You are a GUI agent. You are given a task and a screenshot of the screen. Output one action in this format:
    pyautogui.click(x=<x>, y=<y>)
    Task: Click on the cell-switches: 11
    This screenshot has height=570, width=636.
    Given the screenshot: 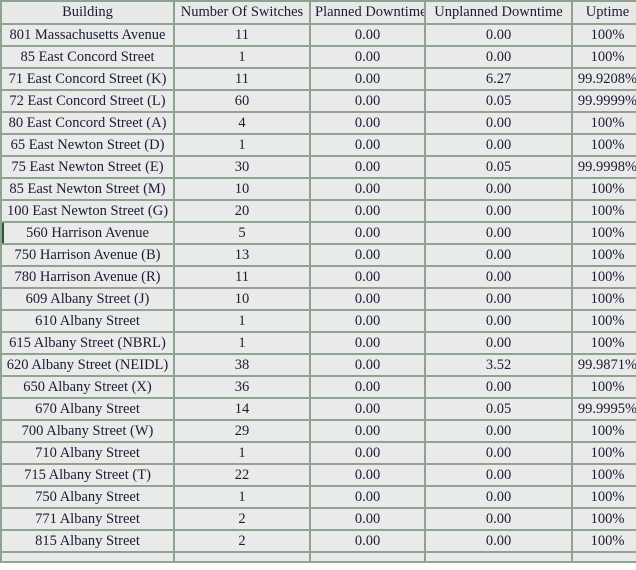 What is the action you would take?
    pyautogui.click(x=242, y=79)
    